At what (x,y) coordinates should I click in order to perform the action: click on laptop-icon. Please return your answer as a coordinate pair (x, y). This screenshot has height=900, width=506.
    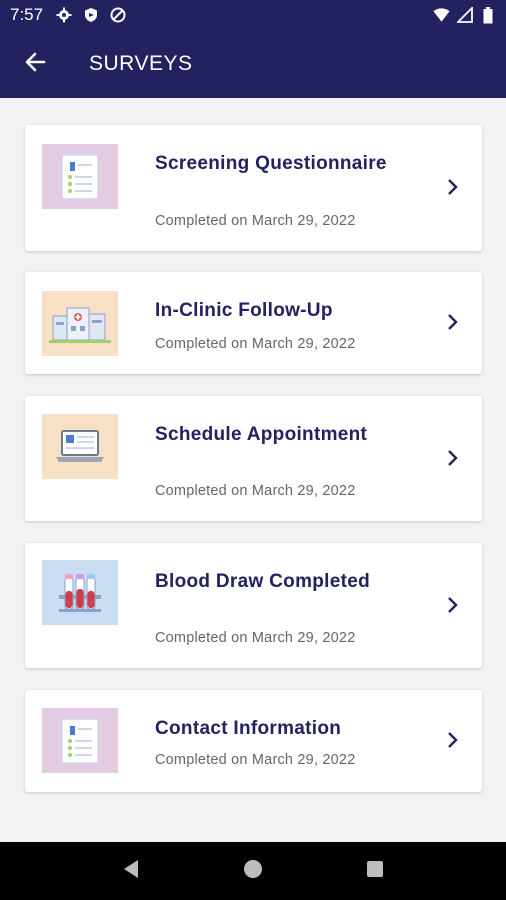
    Looking at the image, I should click on (80, 446).